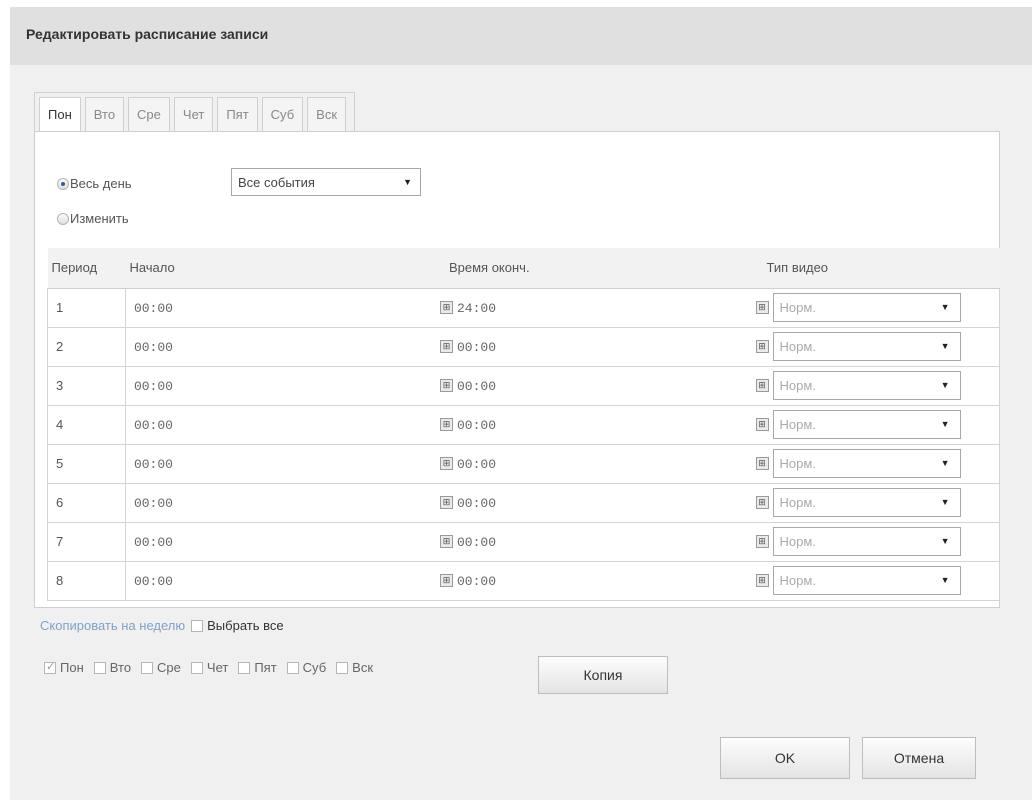 The height and width of the screenshot is (805, 1033). What do you see at coordinates (158, 667) in the screenshot?
I see `copy-day-wed: Сре` at bounding box center [158, 667].